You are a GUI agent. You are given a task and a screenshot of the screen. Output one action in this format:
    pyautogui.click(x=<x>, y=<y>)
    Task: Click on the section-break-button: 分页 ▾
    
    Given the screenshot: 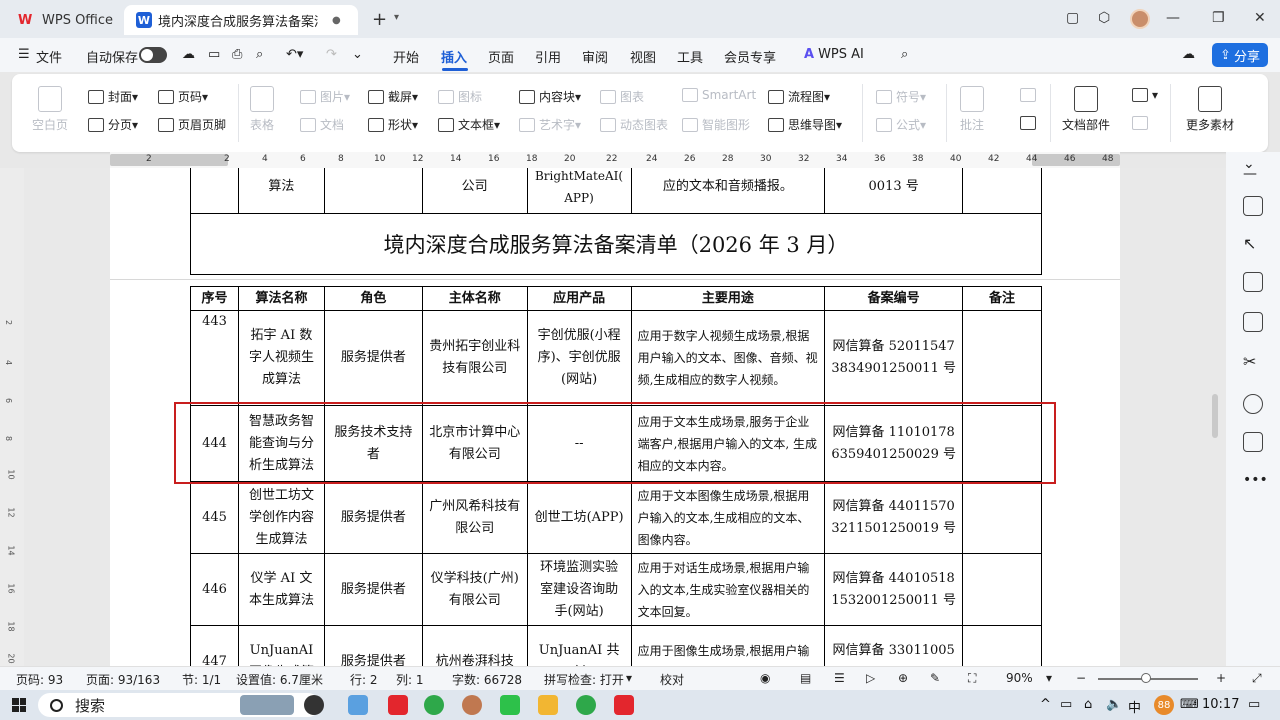 What is the action you would take?
    pyautogui.click(x=113, y=124)
    